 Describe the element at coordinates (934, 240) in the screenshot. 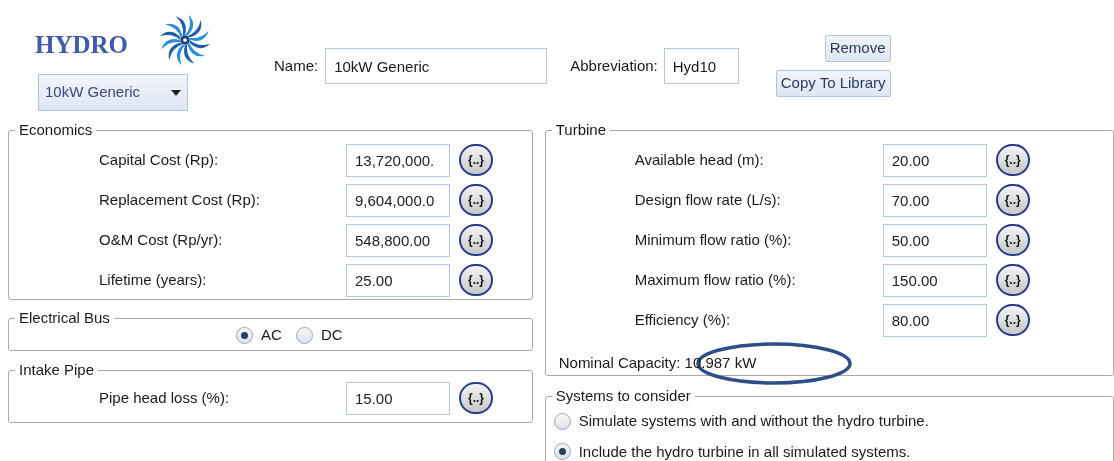

I see `value-field: 50.00` at that location.